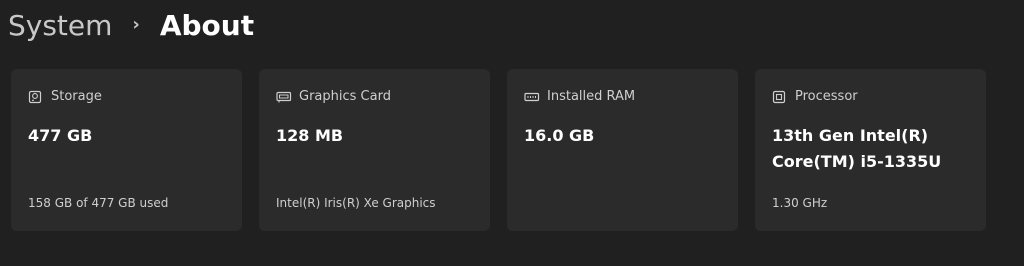  I want to click on card-header: Installed RAM, so click(579, 96).